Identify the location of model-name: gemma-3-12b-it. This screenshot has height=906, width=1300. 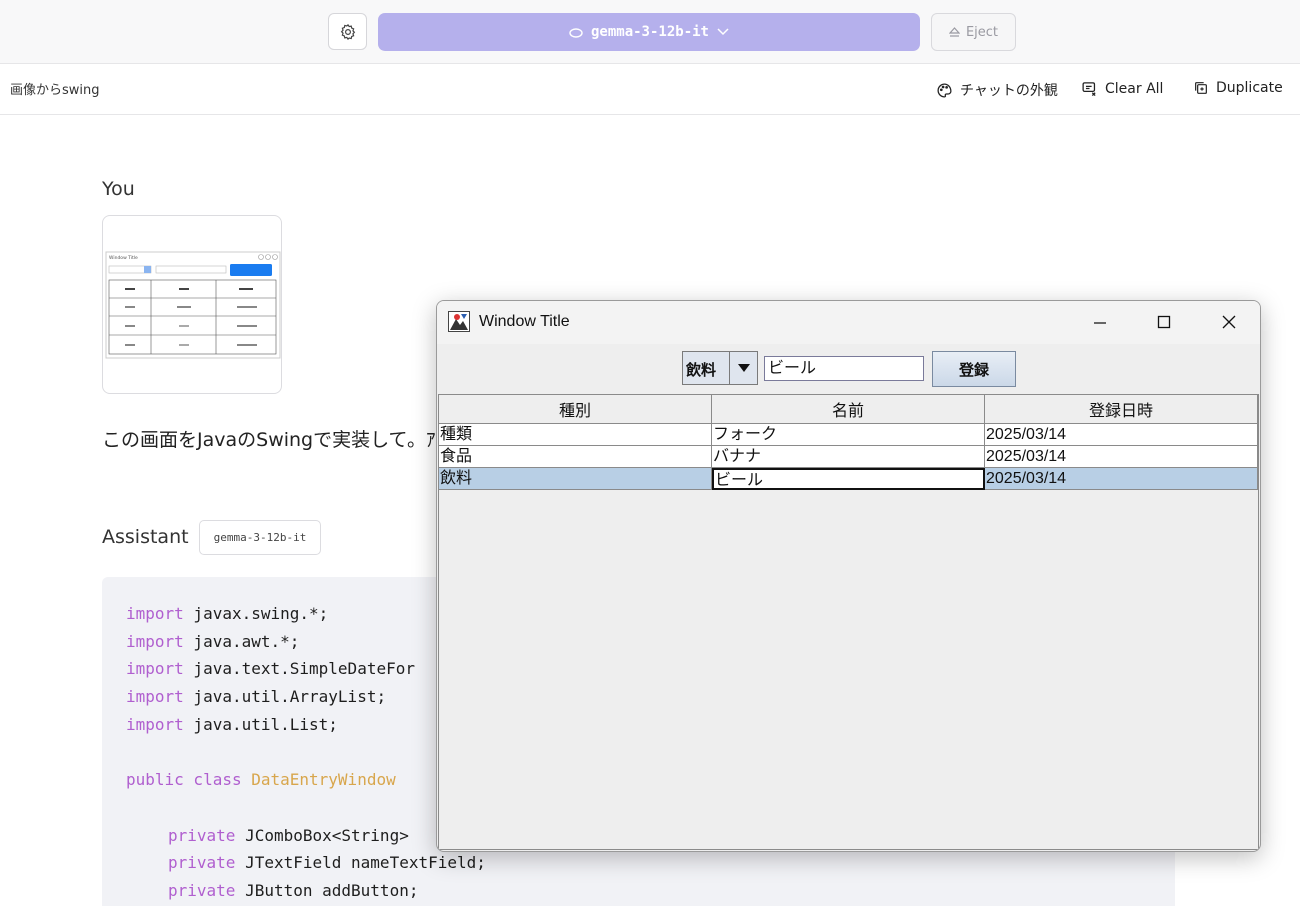
(649, 32).